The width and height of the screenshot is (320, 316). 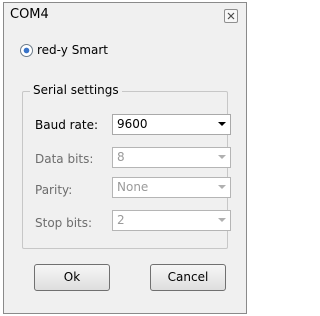 What do you see at coordinates (72, 277) in the screenshot?
I see `ok-button: Ok` at bounding box center [72, 277].